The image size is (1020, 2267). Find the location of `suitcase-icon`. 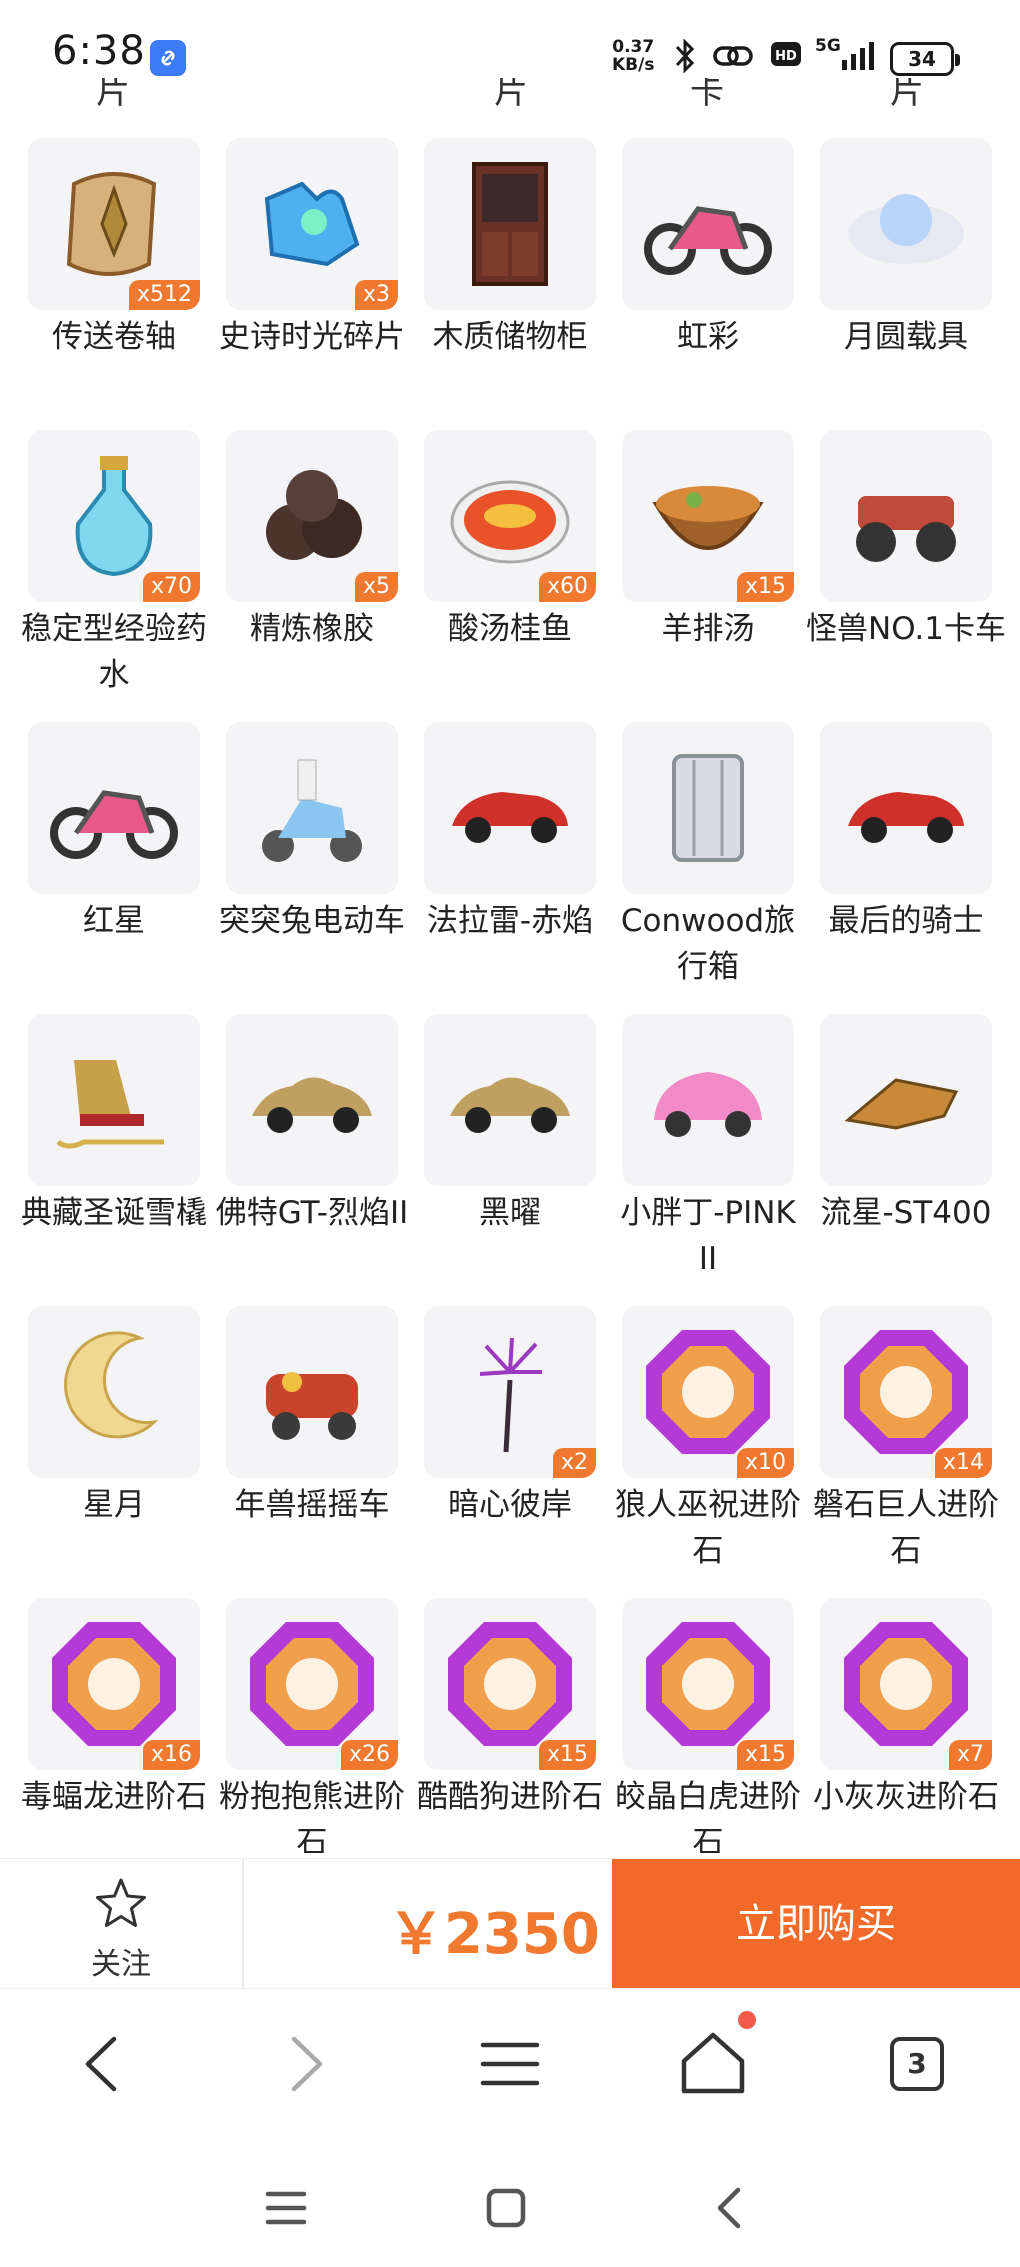

suitcase-icon is located at coordinates (708, 808).